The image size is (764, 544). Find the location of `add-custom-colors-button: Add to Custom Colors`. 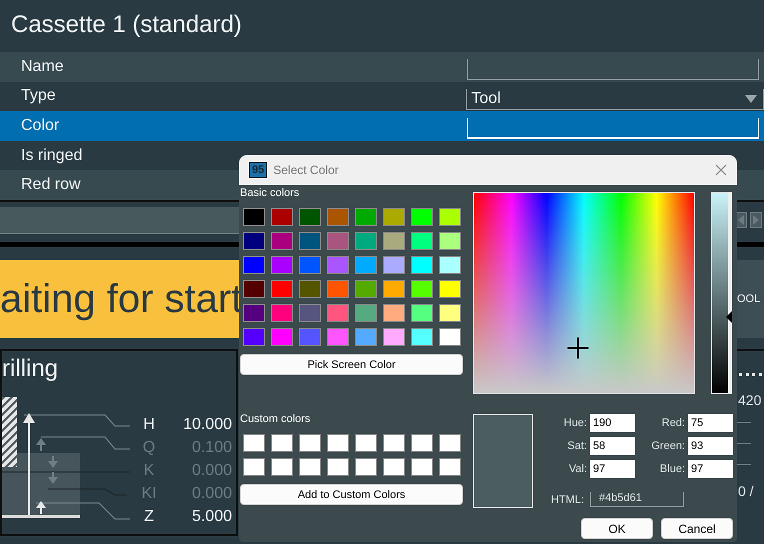

add-custom-colors-button: Add to Custom Colors is located at coordinates (351, 494).